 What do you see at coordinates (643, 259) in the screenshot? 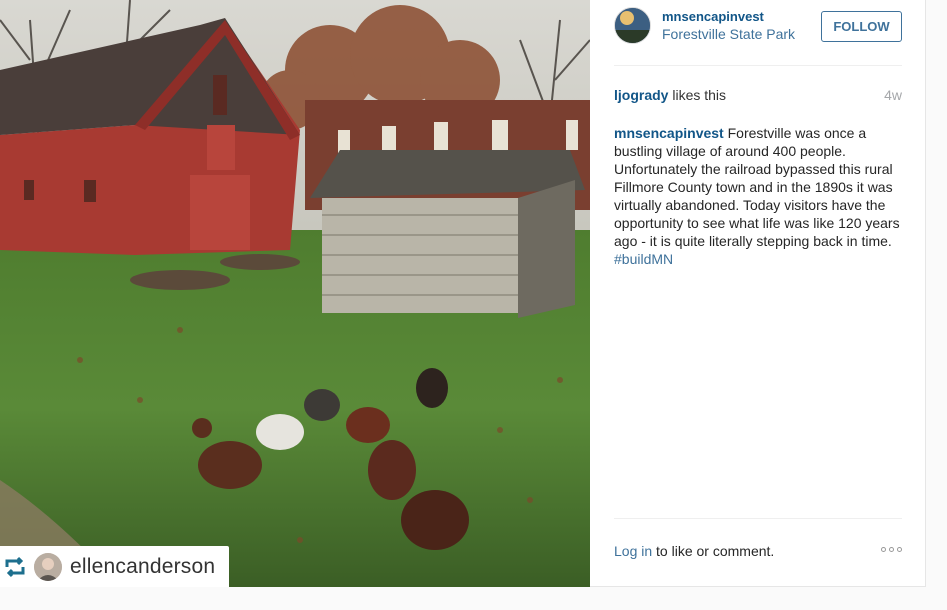
I see `caption-hashtag: #buildMN` at bounding box center [643, 259].